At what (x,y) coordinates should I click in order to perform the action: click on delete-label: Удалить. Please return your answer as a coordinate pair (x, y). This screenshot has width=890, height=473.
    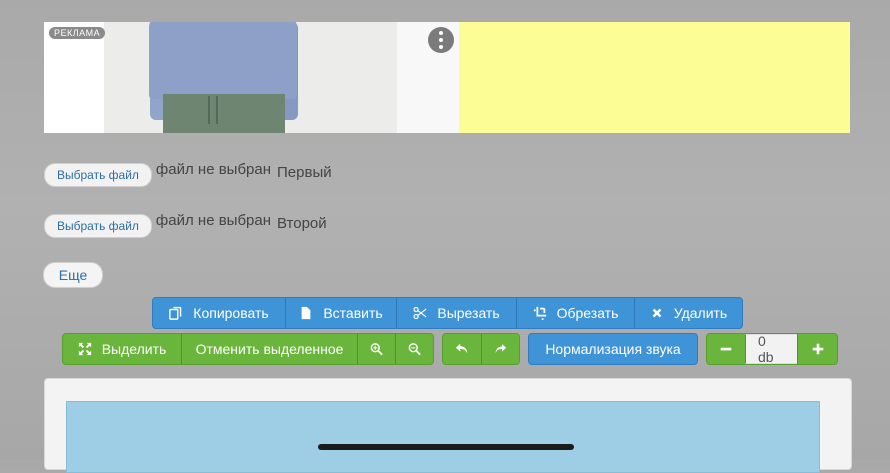
    Looking at the image, I should click on (700, 313).